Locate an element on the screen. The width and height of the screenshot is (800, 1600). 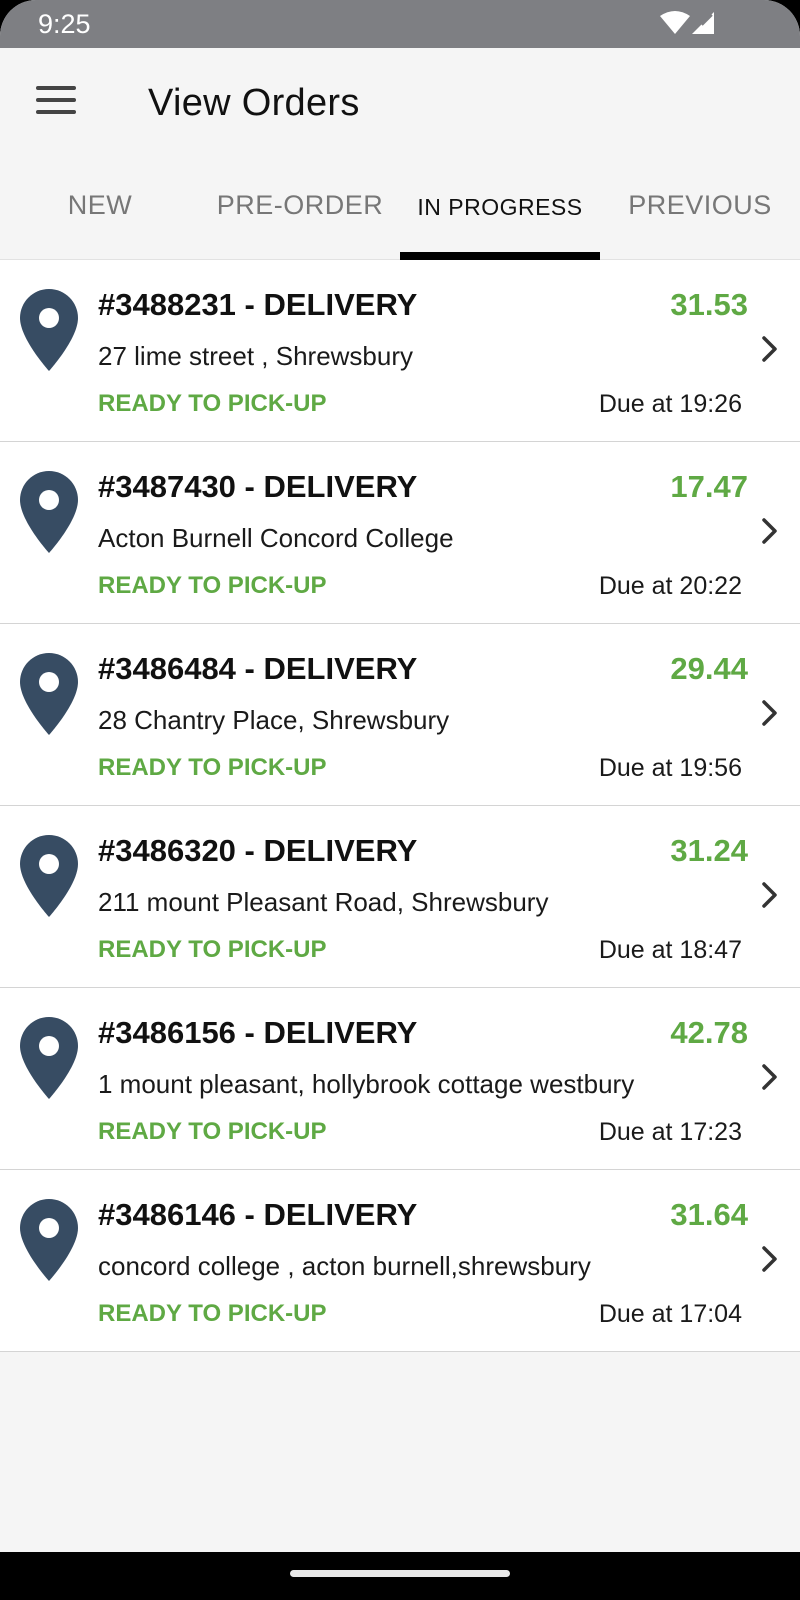
order-id: #3488231 - DELIVERY is located at coordinates (258, 304).